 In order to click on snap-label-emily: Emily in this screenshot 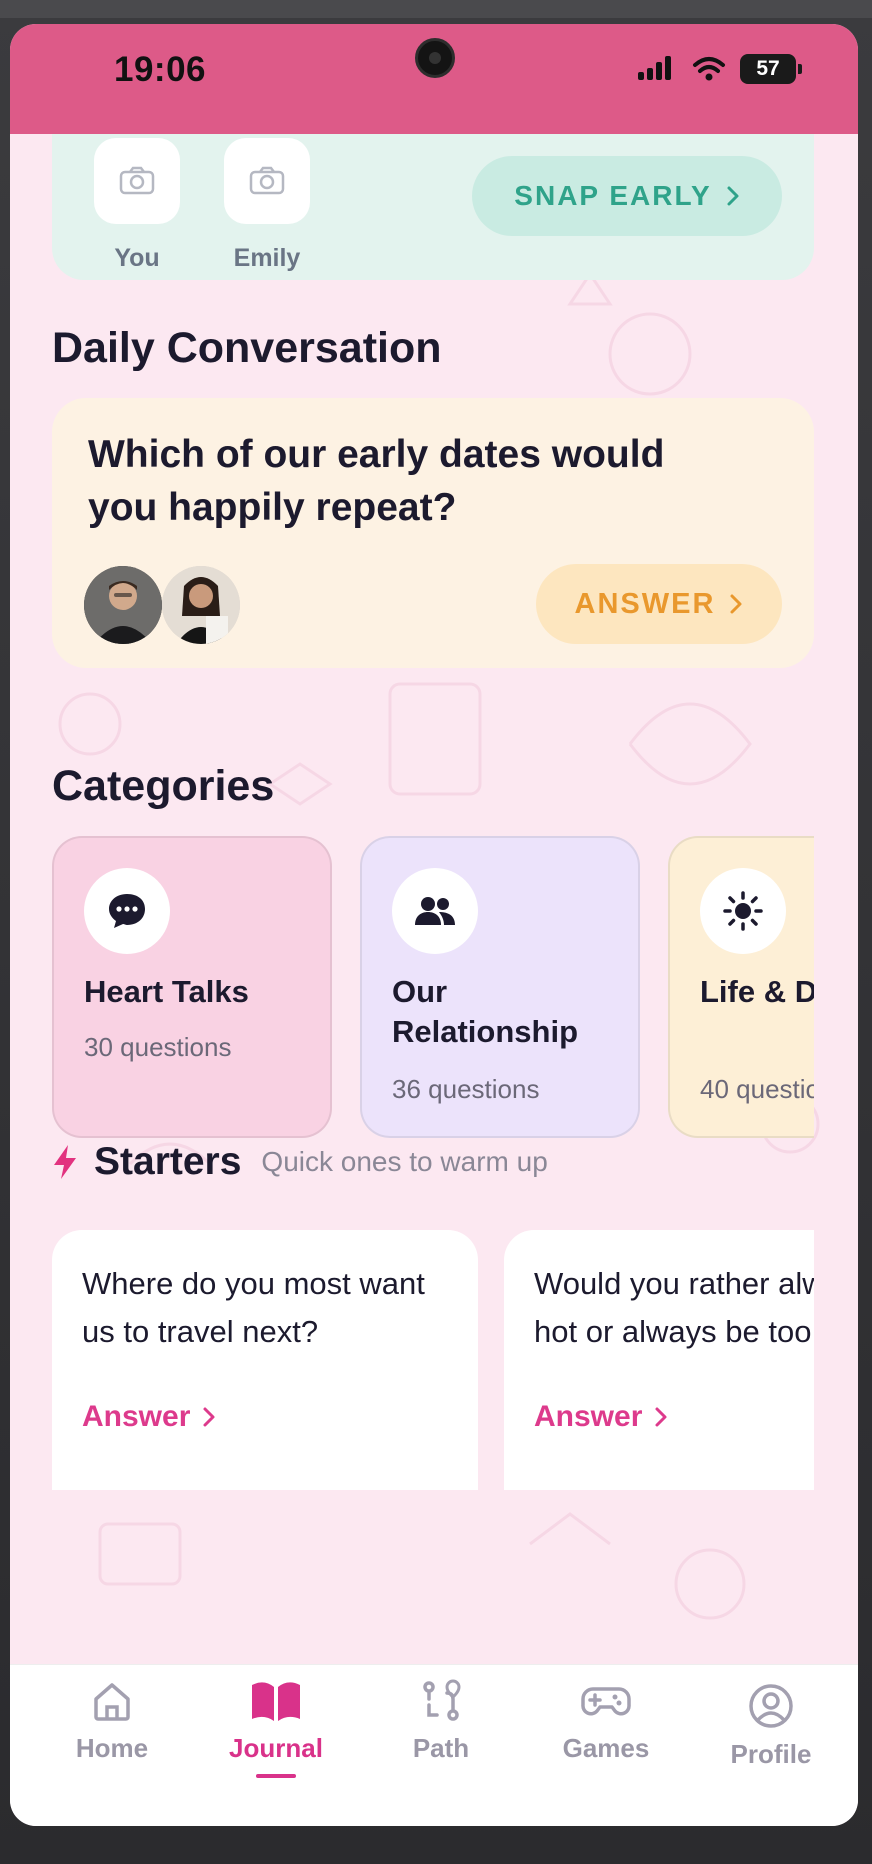, I will do `click(267, 258)`.